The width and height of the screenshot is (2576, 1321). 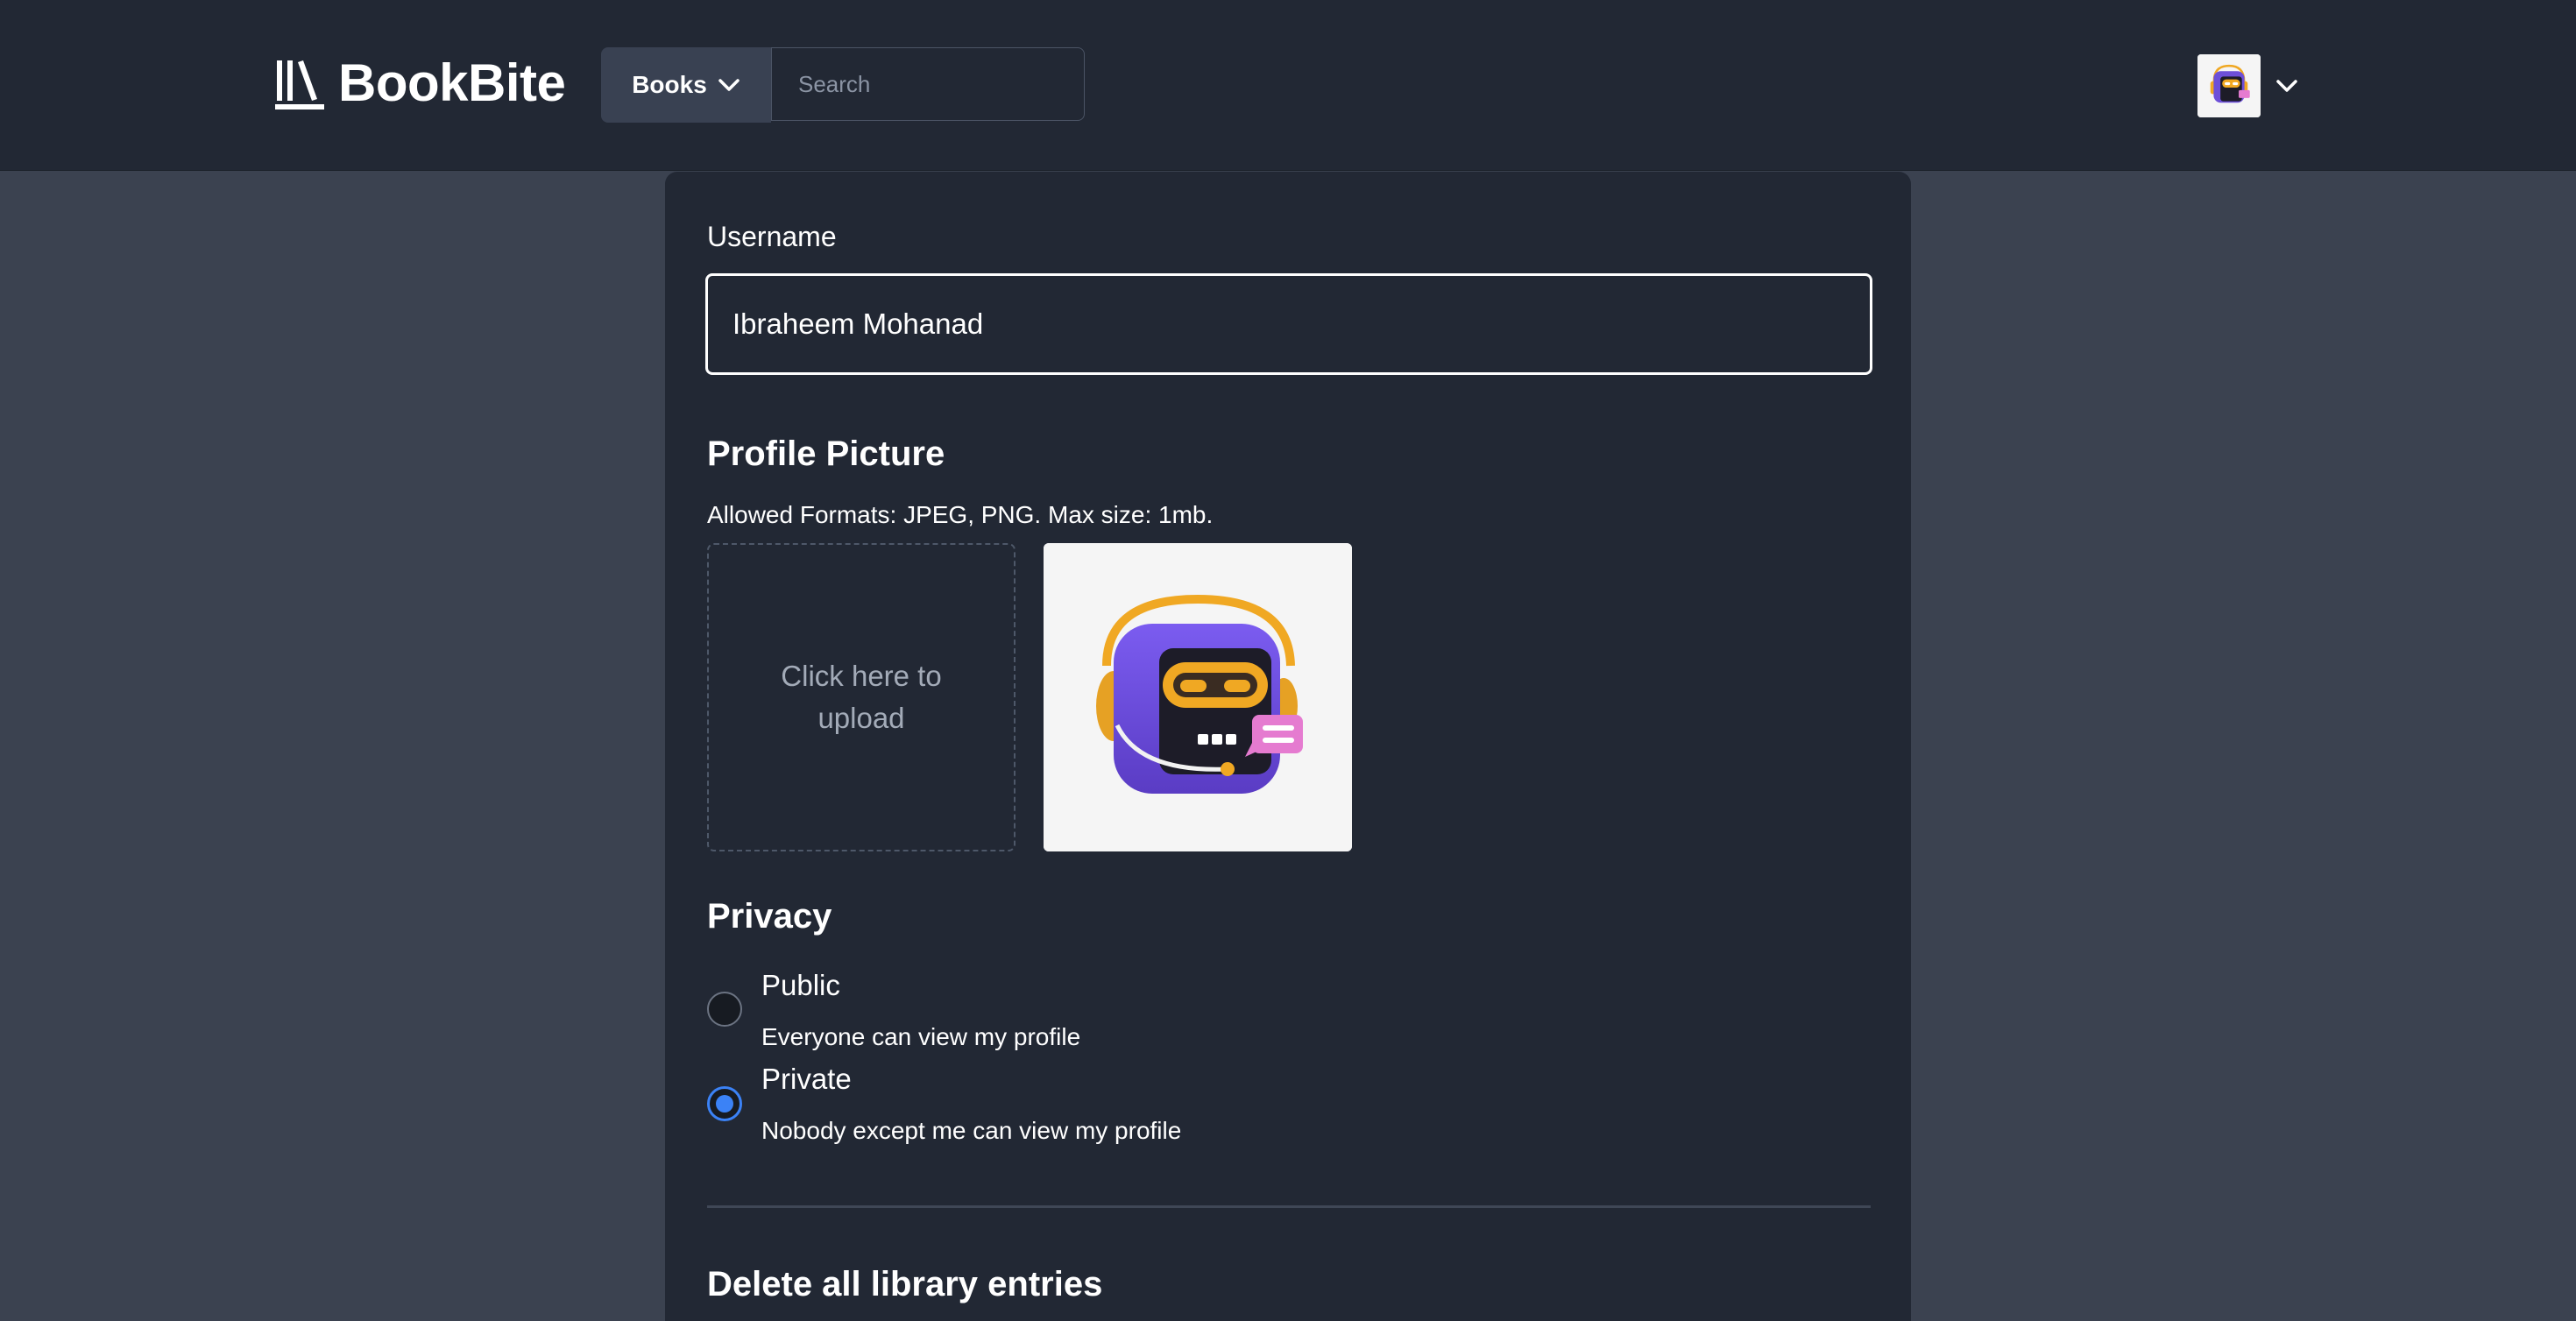 I want to click on search-input, so click(x=928, y=84).